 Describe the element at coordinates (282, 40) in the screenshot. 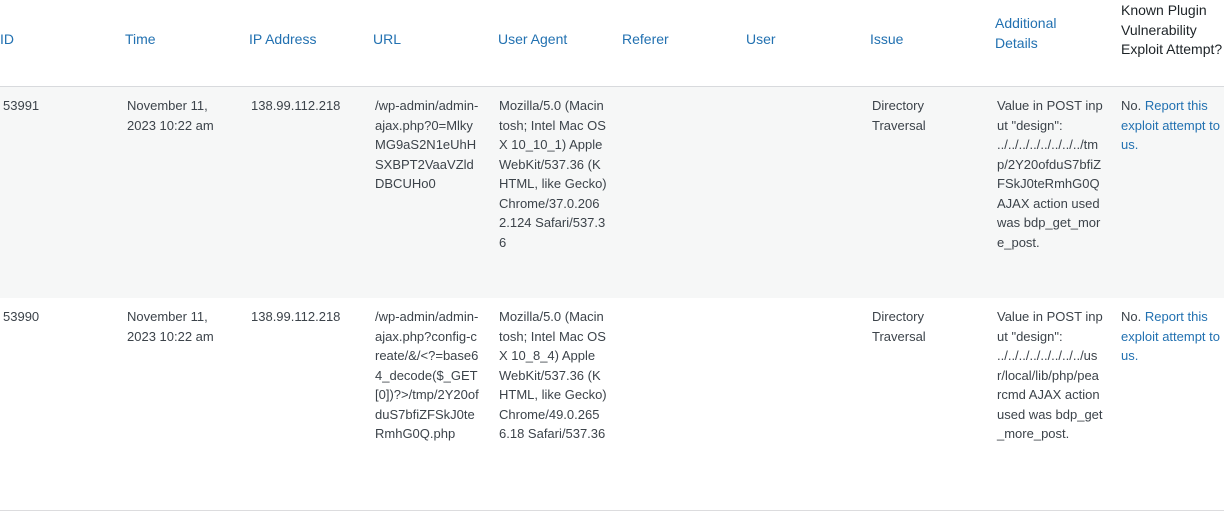

I see `column-header-ip-address: IP Address` at that location.